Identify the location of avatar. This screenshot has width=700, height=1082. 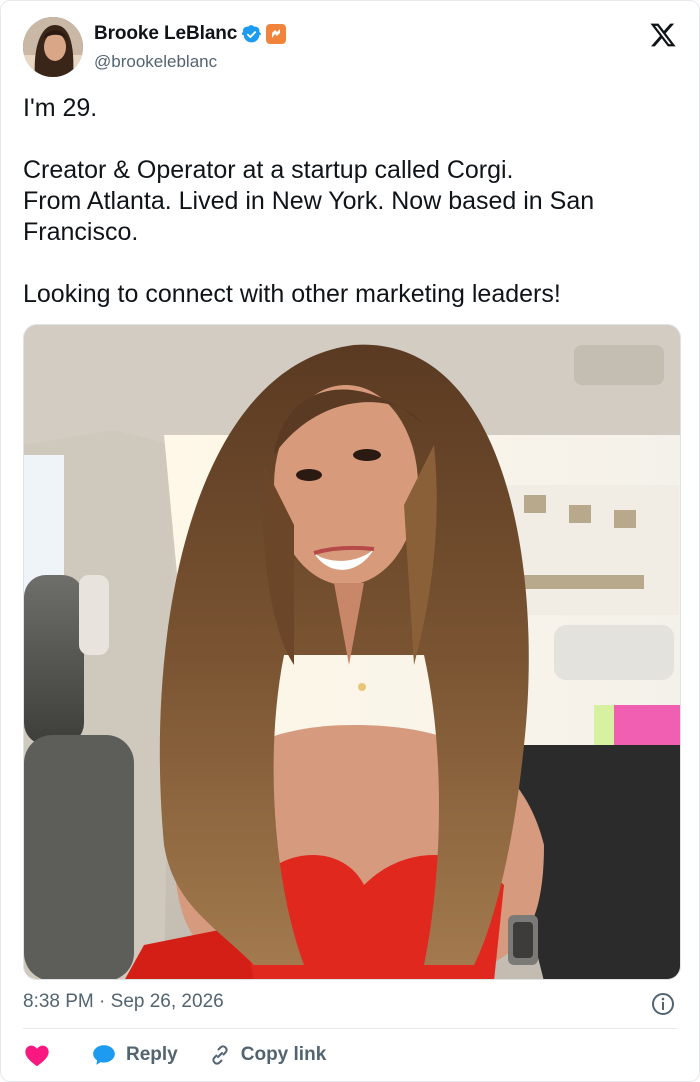
(53, 47).